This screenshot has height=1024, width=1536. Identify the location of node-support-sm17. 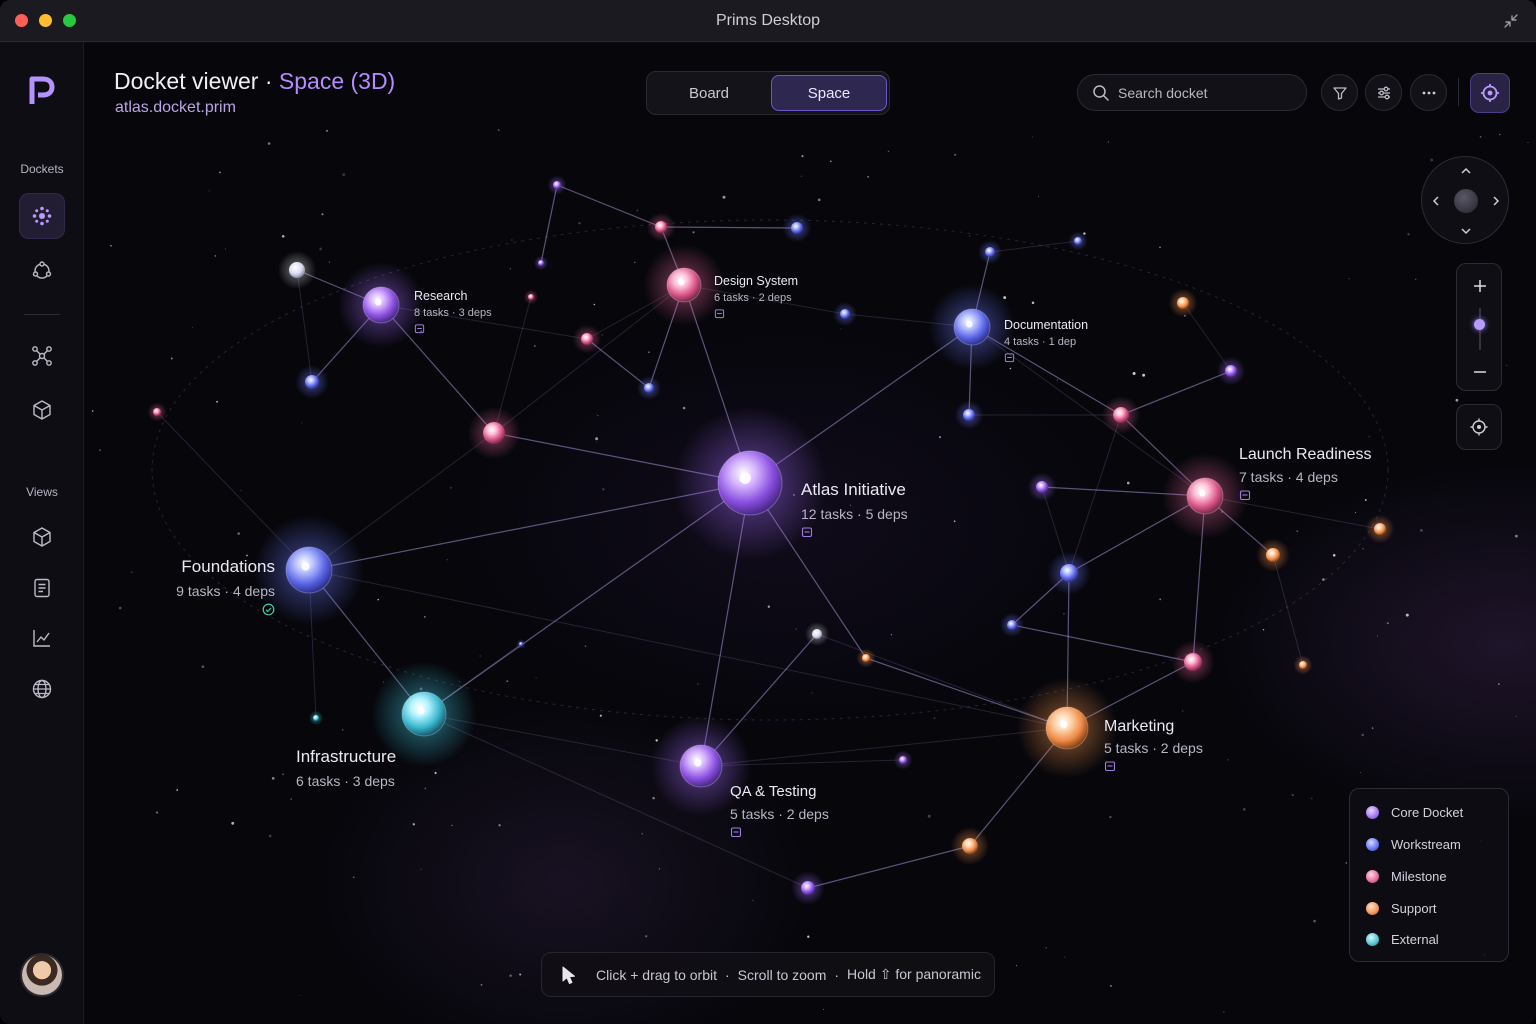
(1380, 529).